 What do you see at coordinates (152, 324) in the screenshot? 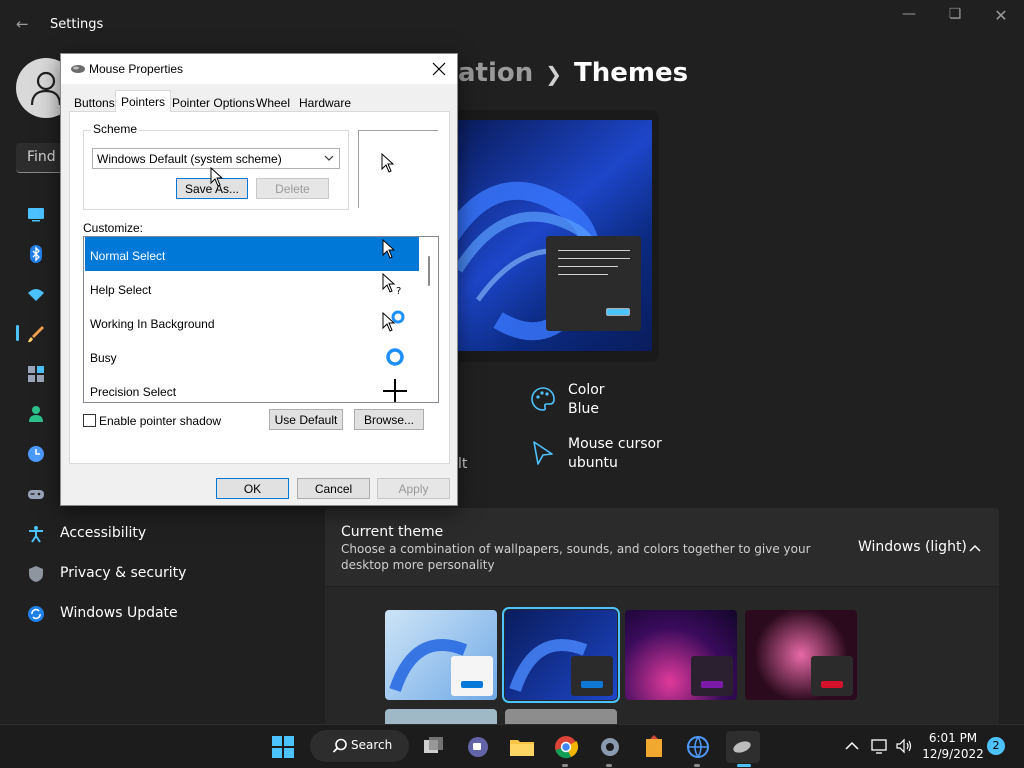
I see `list-item-label: Working In Background` at bounding box center [152, 324].